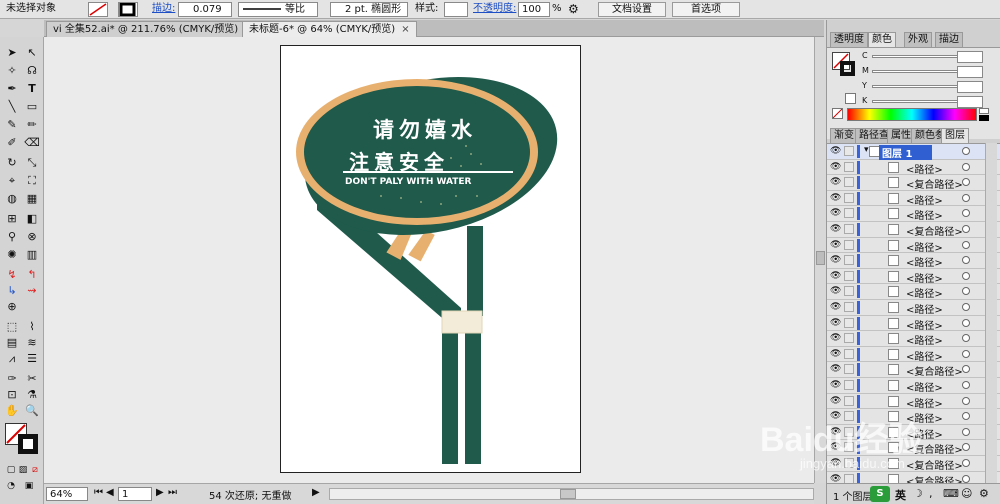  Describe the element at coordinates (970, 57) in the screenshot. I see `channel-c-field` at that location.